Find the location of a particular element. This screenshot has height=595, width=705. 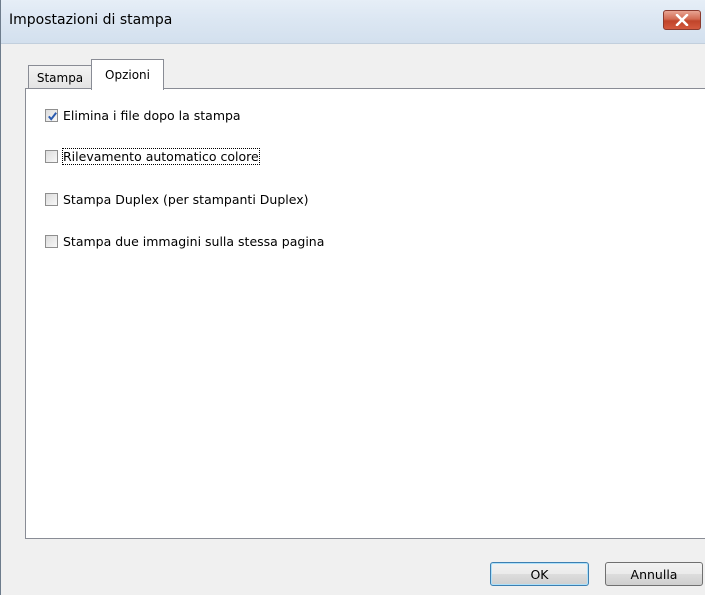

option-label: Stampa due immagini sulla stessa pagina is located at coordinates (194, 241).